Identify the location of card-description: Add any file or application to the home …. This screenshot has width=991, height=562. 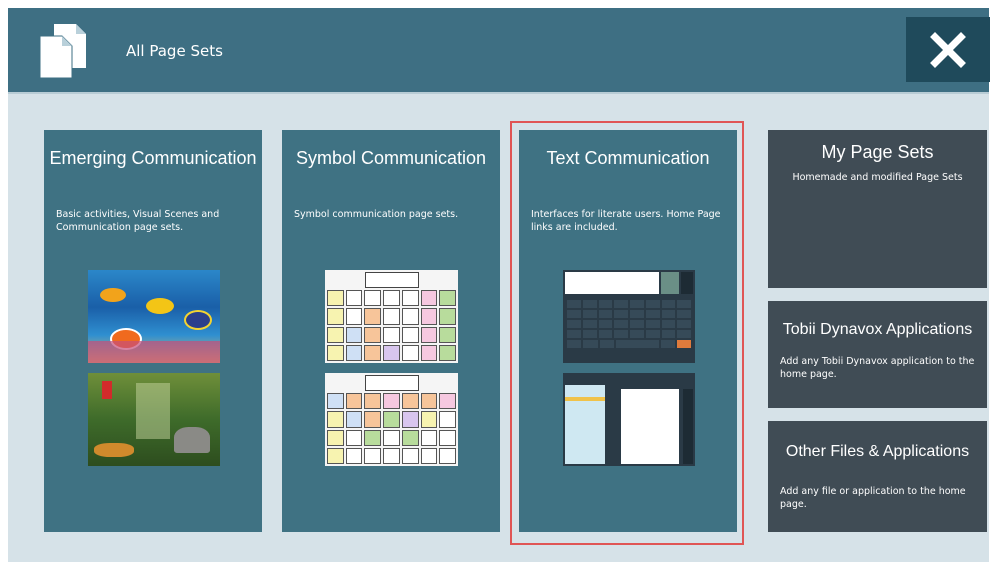
(873, 498).